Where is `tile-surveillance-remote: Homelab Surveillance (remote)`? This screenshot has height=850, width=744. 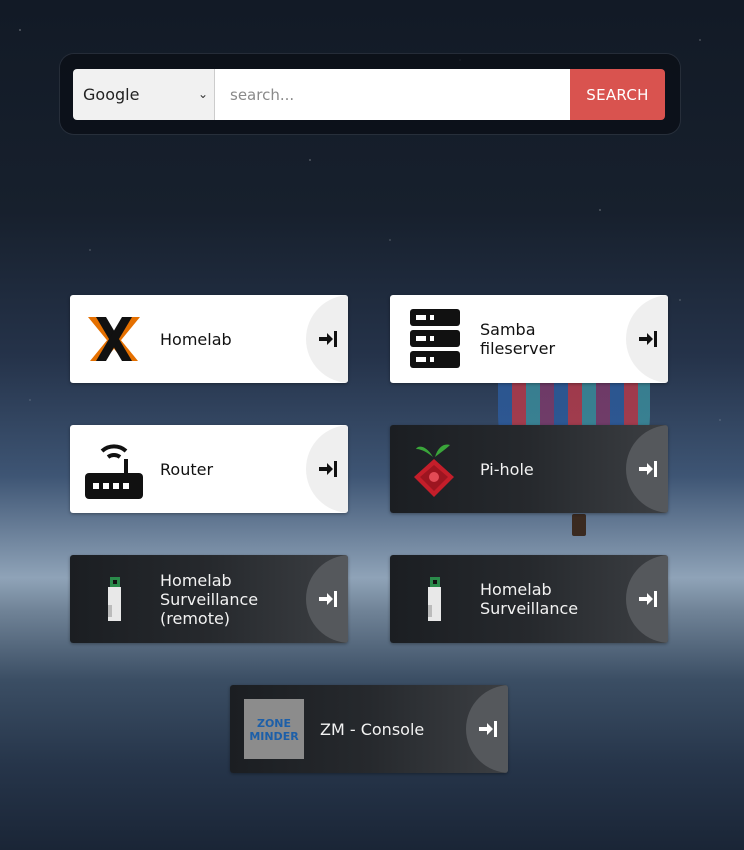 tile-surveillance-remote: Homelab Surveillance (remote) is located at coordinates (209, 599).